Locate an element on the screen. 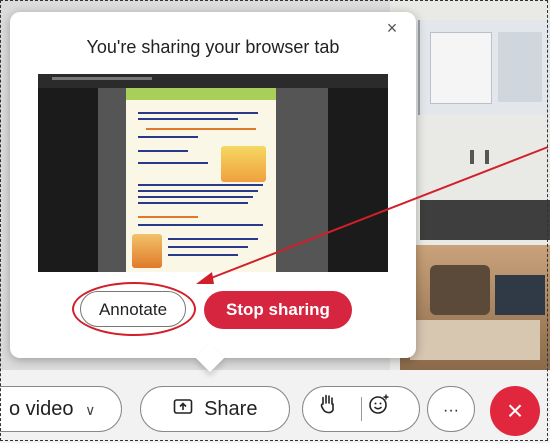  video-button: o video ∨ is located at coordinates (61, 409).